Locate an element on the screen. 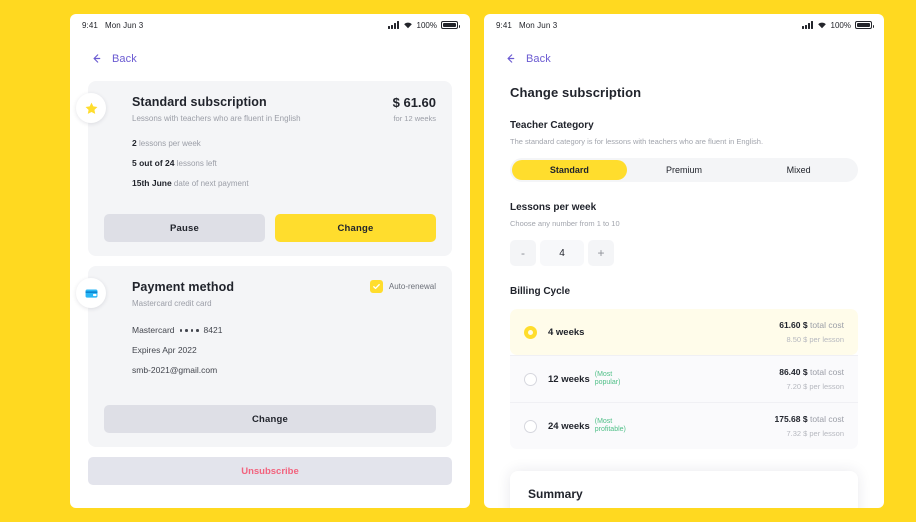 The image size is (916, 522). teacher-category-tabs: Standard Premium Mixed is located at coordinates (684, 170).